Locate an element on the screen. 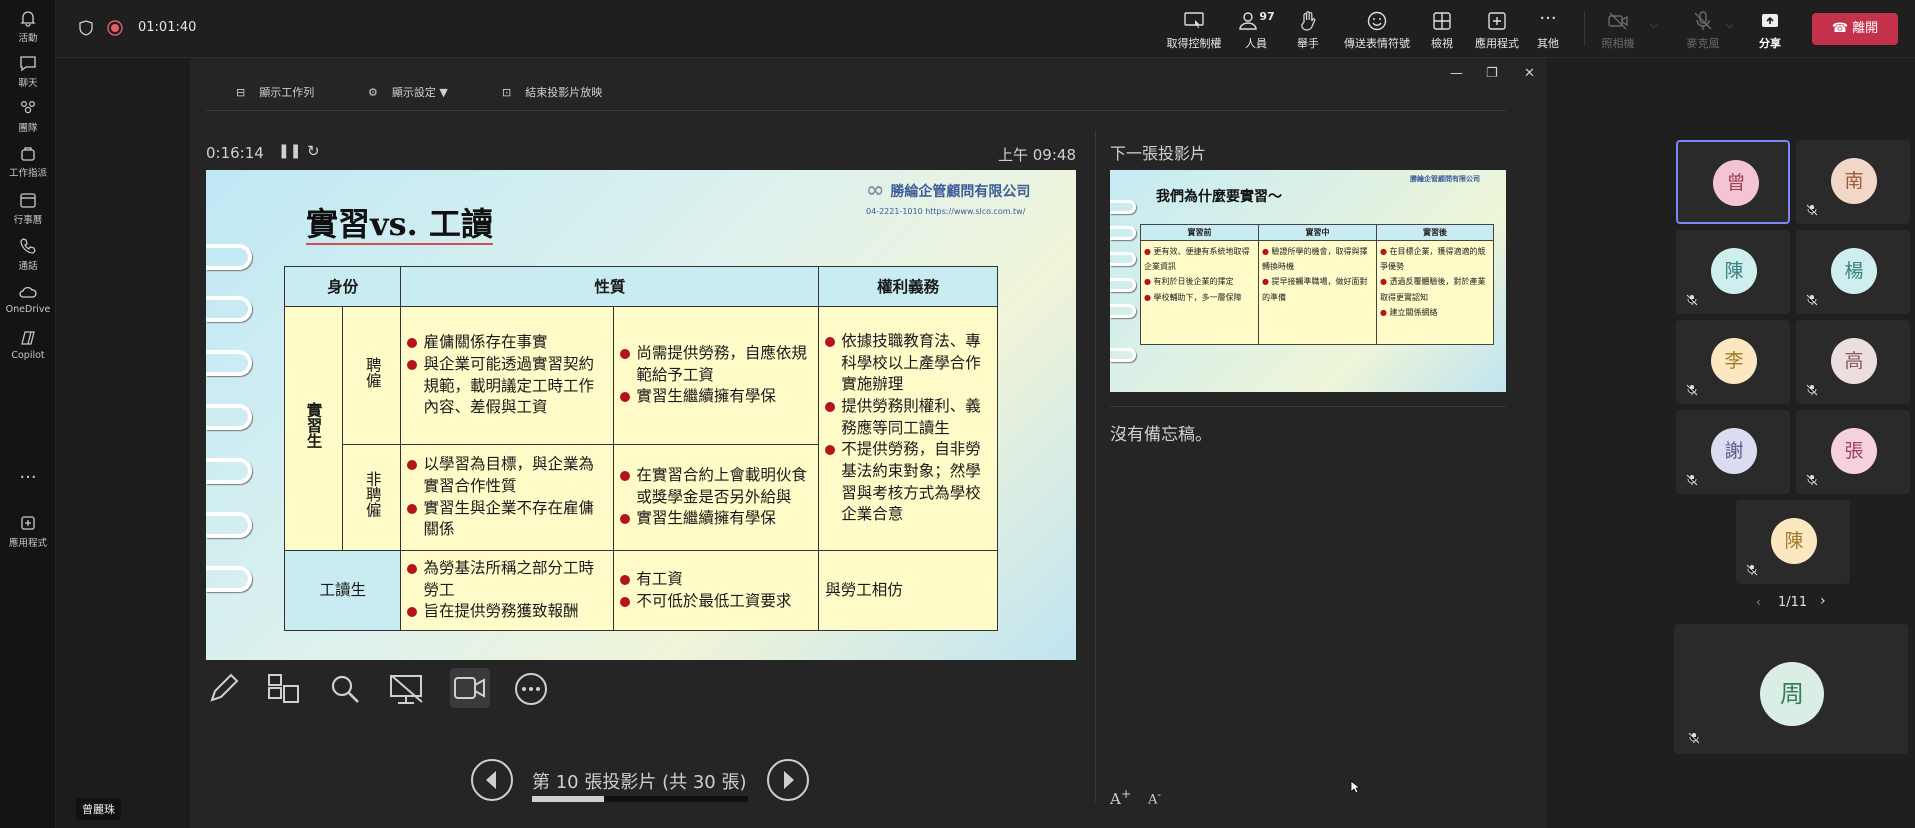 This screenshot has height=828, width=1915. share-button: 分享 is located at coordinates (1770, 30).